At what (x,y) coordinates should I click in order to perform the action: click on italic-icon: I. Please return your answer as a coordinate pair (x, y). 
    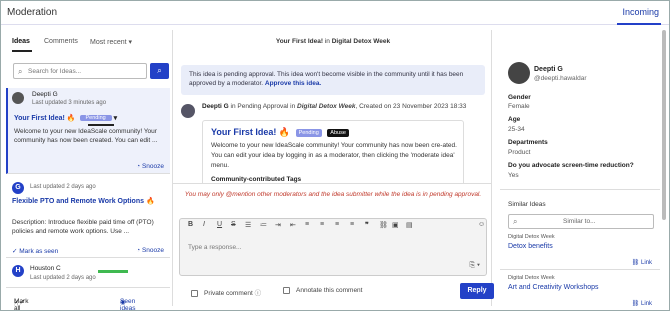
    Looking at the image, I should click on (204, 224).